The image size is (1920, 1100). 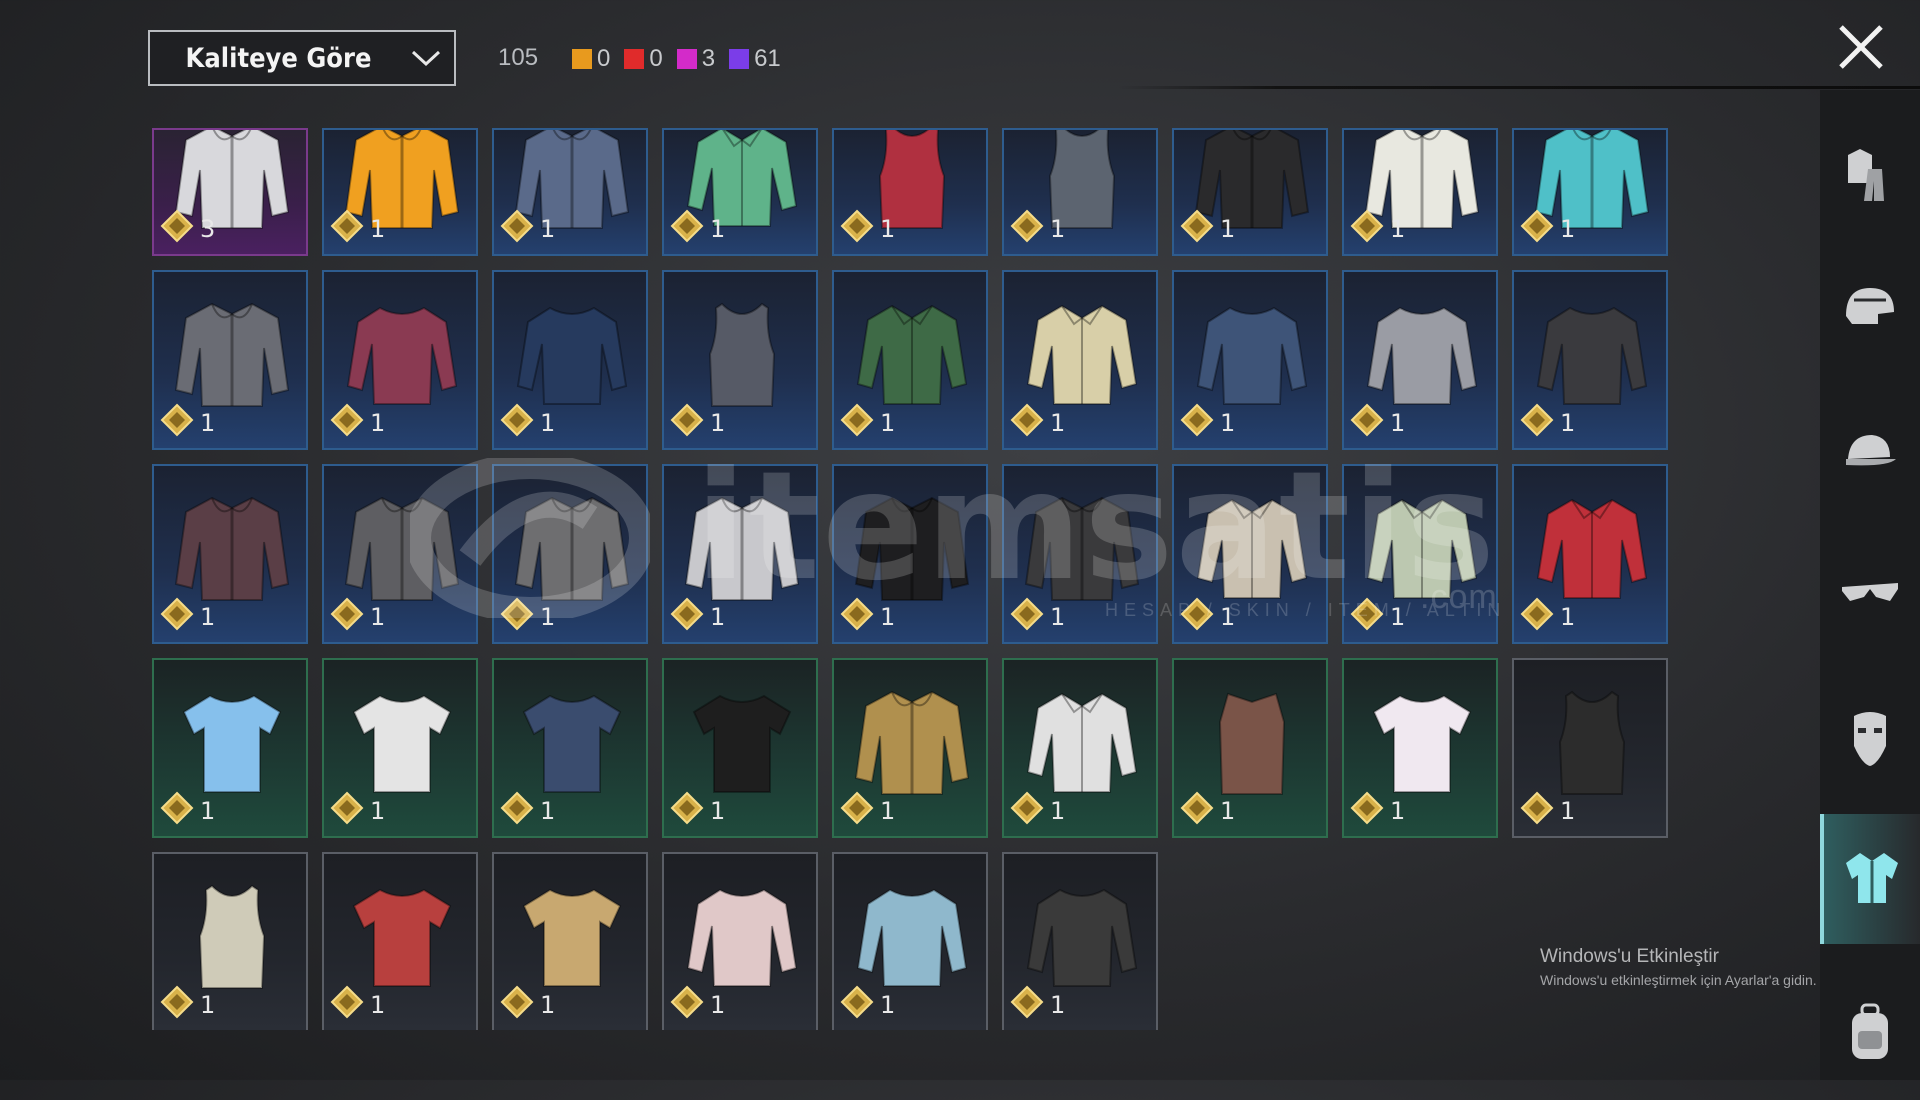 What do you see at coordinates (518, 57) in the screenshot?
I see `item-total-count: 105` at bounding box center [518, 57].